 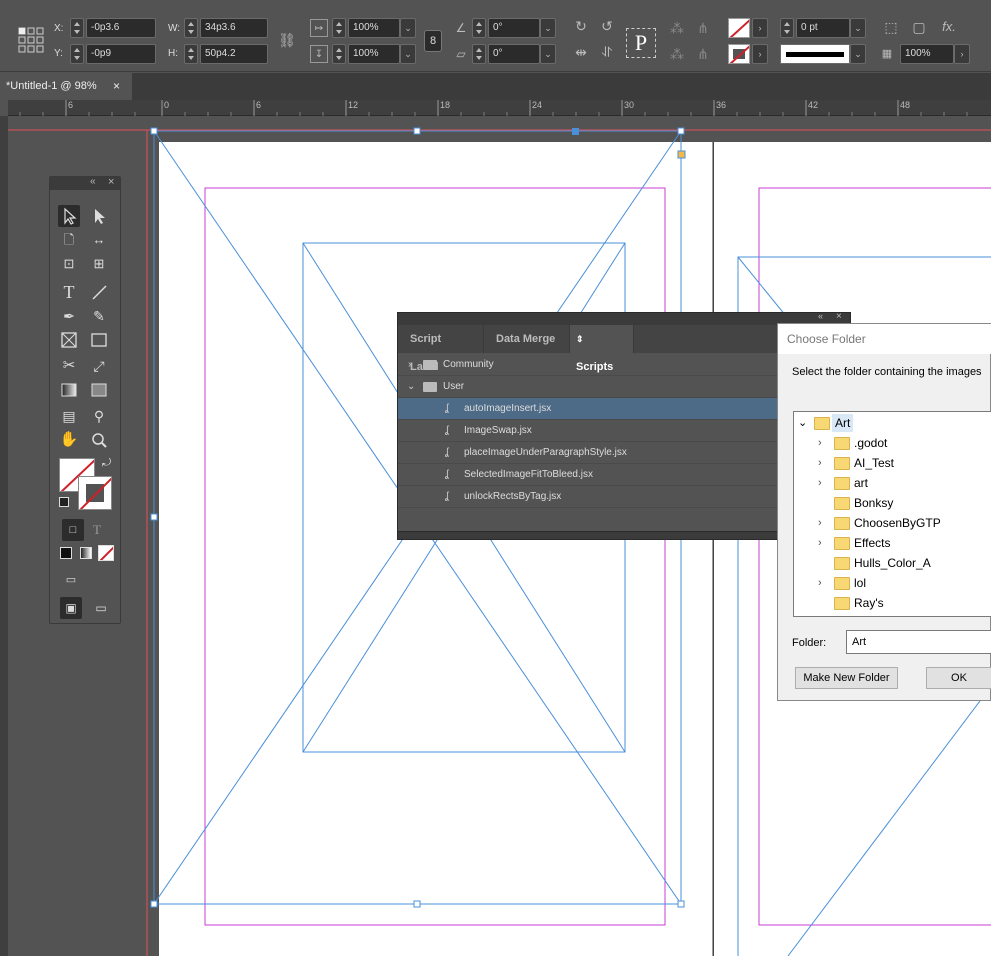 What do you see at coordinates (815, 54) in the screenshot?
I see `stroke-type-field` at bounding box center [815, 54].